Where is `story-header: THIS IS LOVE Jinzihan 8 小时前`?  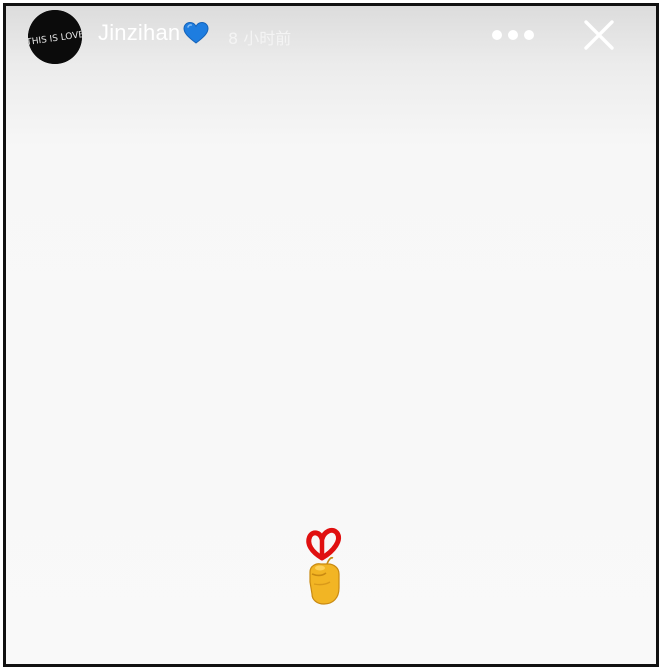
story-header: THIS IS LOVE Jinzihan 8 小时前 is located at coordinates (331, 38).